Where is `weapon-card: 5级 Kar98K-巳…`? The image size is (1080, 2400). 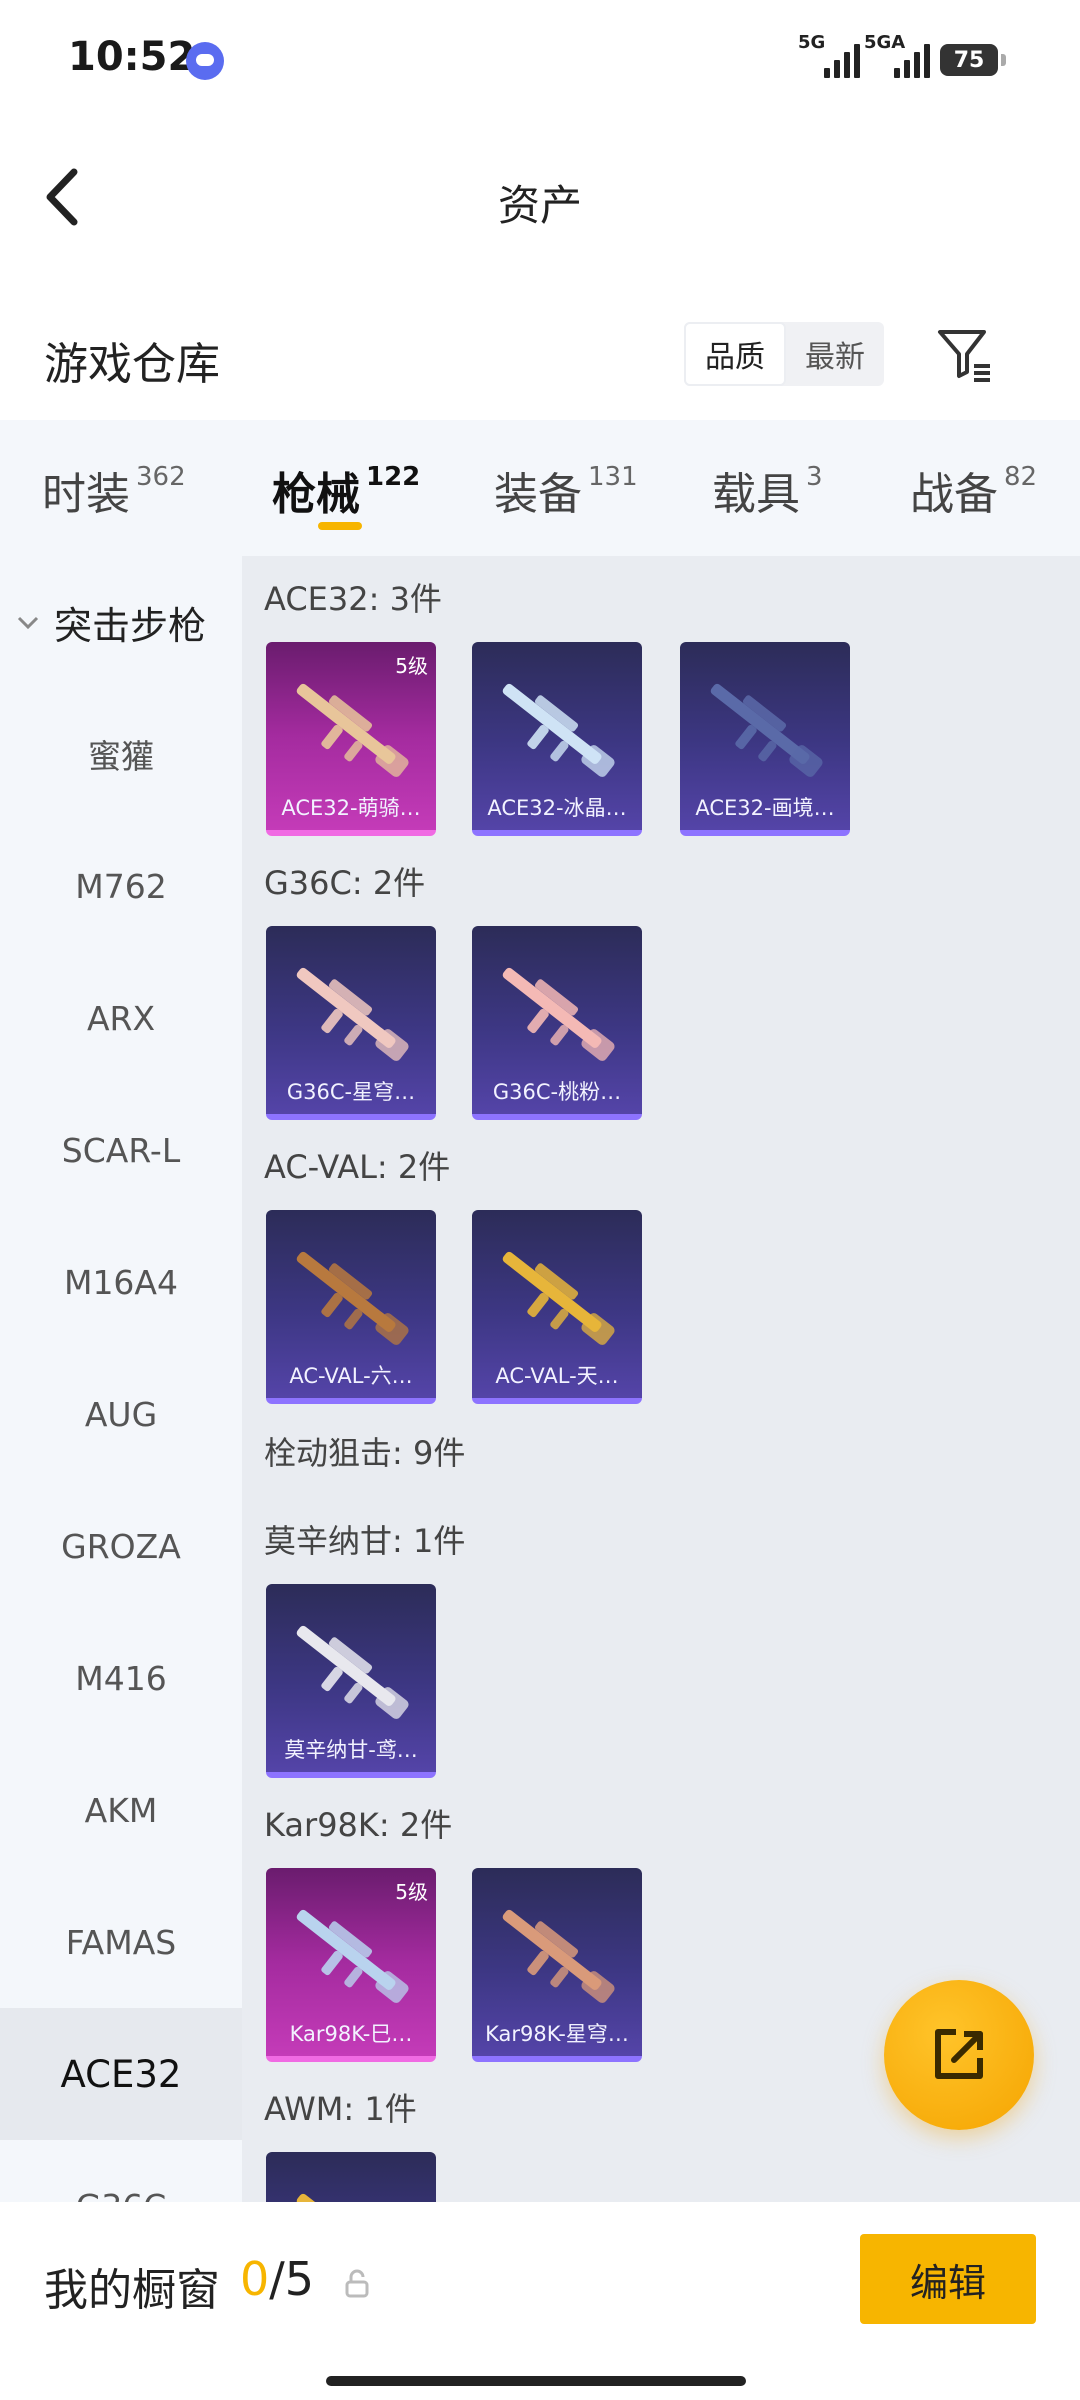
weapon-card: 5级 Kar98K-巳… is located at coordinates (351, 1965).